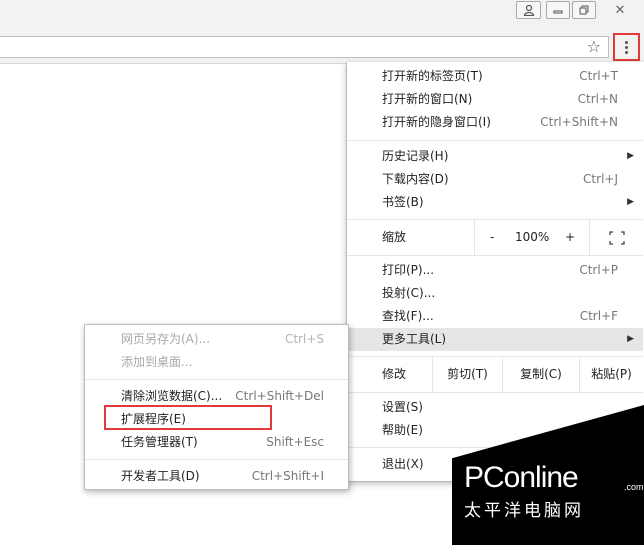 This screenshot has height=545, width=644. I want to click on watermark-brand: PConline, so click(521, 477).